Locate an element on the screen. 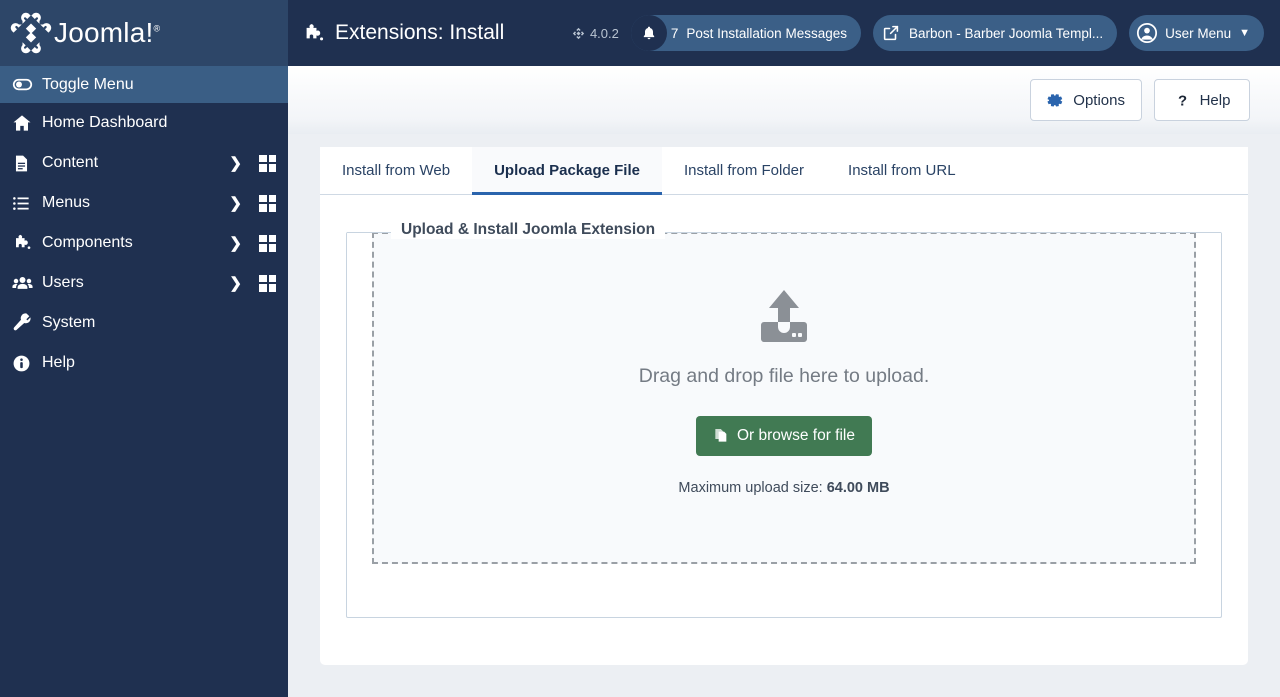 This screenshot has width=1280, height=697. question-mark-icon: ? is located at coordinates (1182, 100).